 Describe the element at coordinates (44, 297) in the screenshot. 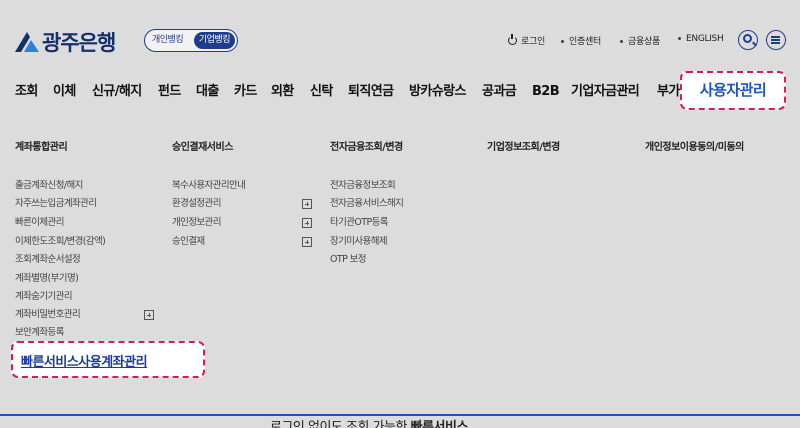

I see `menu-item: 계좌숨기기관리` at that location.